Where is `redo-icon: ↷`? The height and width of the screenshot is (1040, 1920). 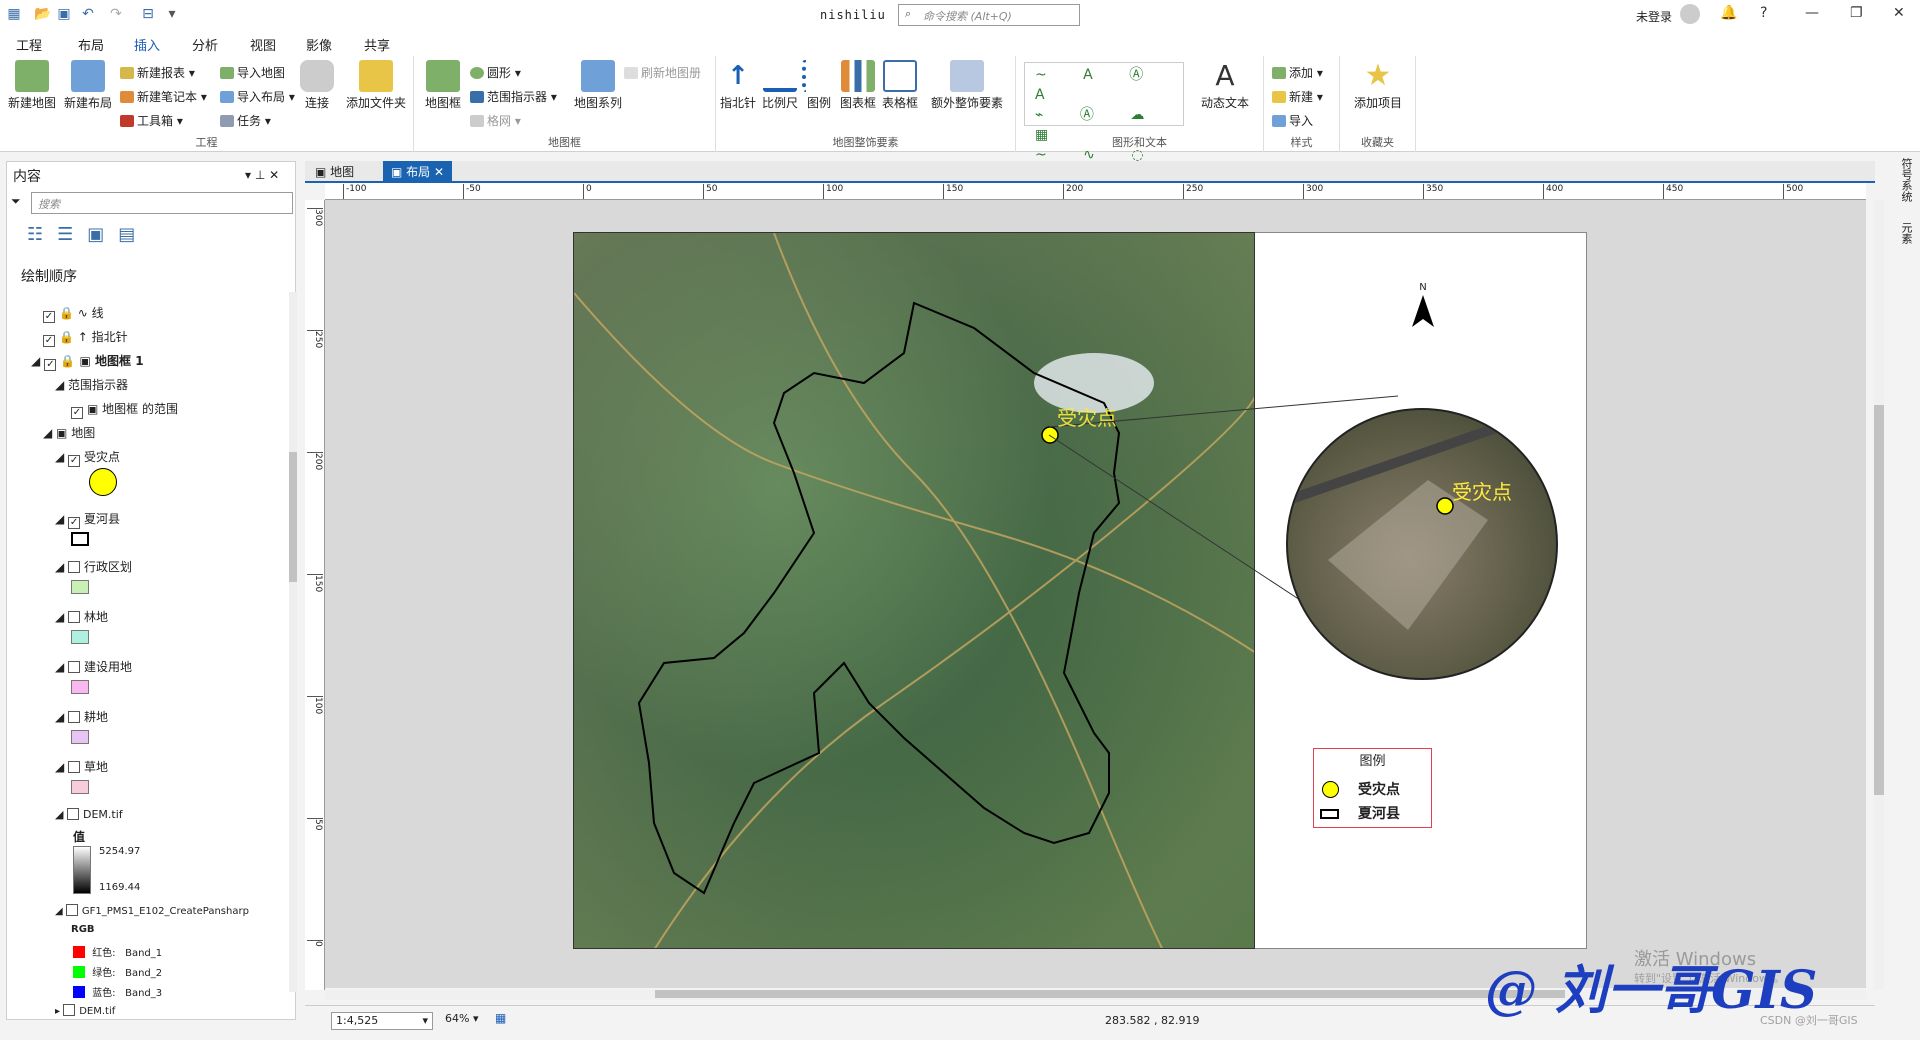 redo-icon: ↷ is located at coordinates (116, 14).